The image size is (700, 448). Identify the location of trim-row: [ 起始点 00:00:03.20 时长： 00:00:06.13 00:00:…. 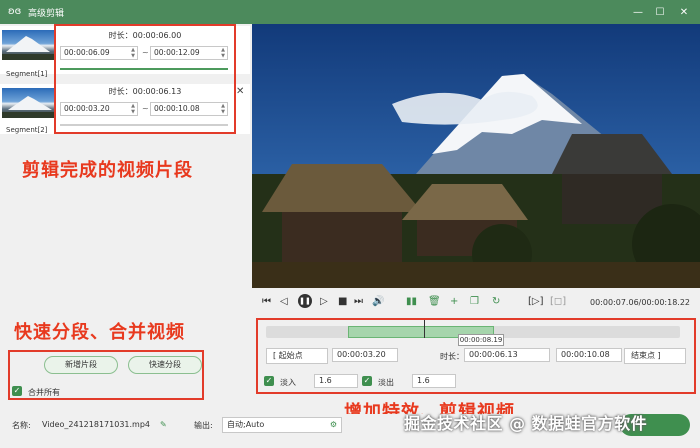
(476, 356).